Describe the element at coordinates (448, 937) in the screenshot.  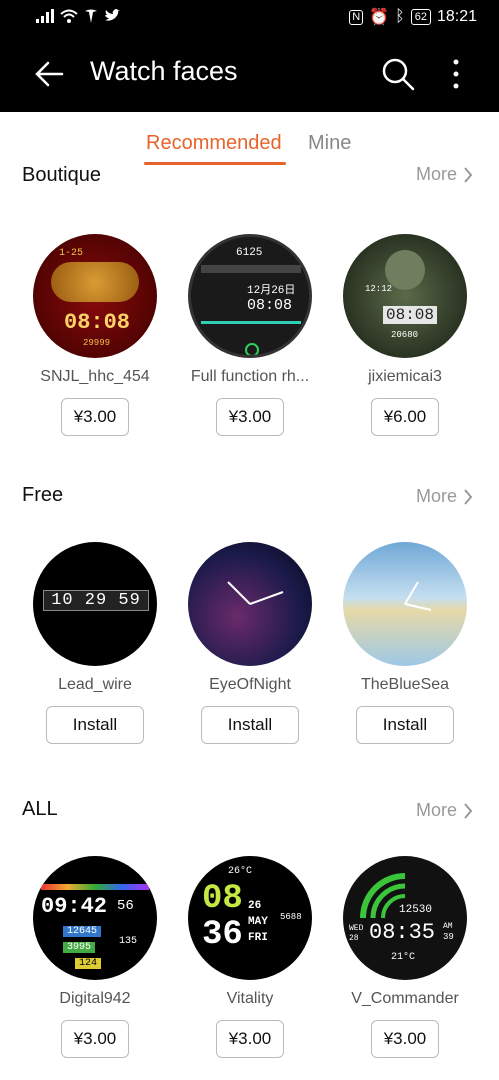
I see `watch-sec: 39` at that location.